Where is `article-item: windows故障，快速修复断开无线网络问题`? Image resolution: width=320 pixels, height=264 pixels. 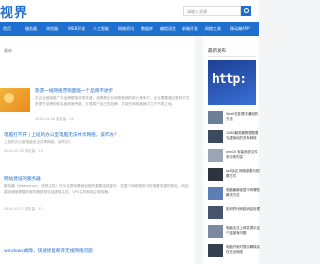 article-item: windows故障，快速修复断开无线网络问题 is located at coordinates (97, 255).